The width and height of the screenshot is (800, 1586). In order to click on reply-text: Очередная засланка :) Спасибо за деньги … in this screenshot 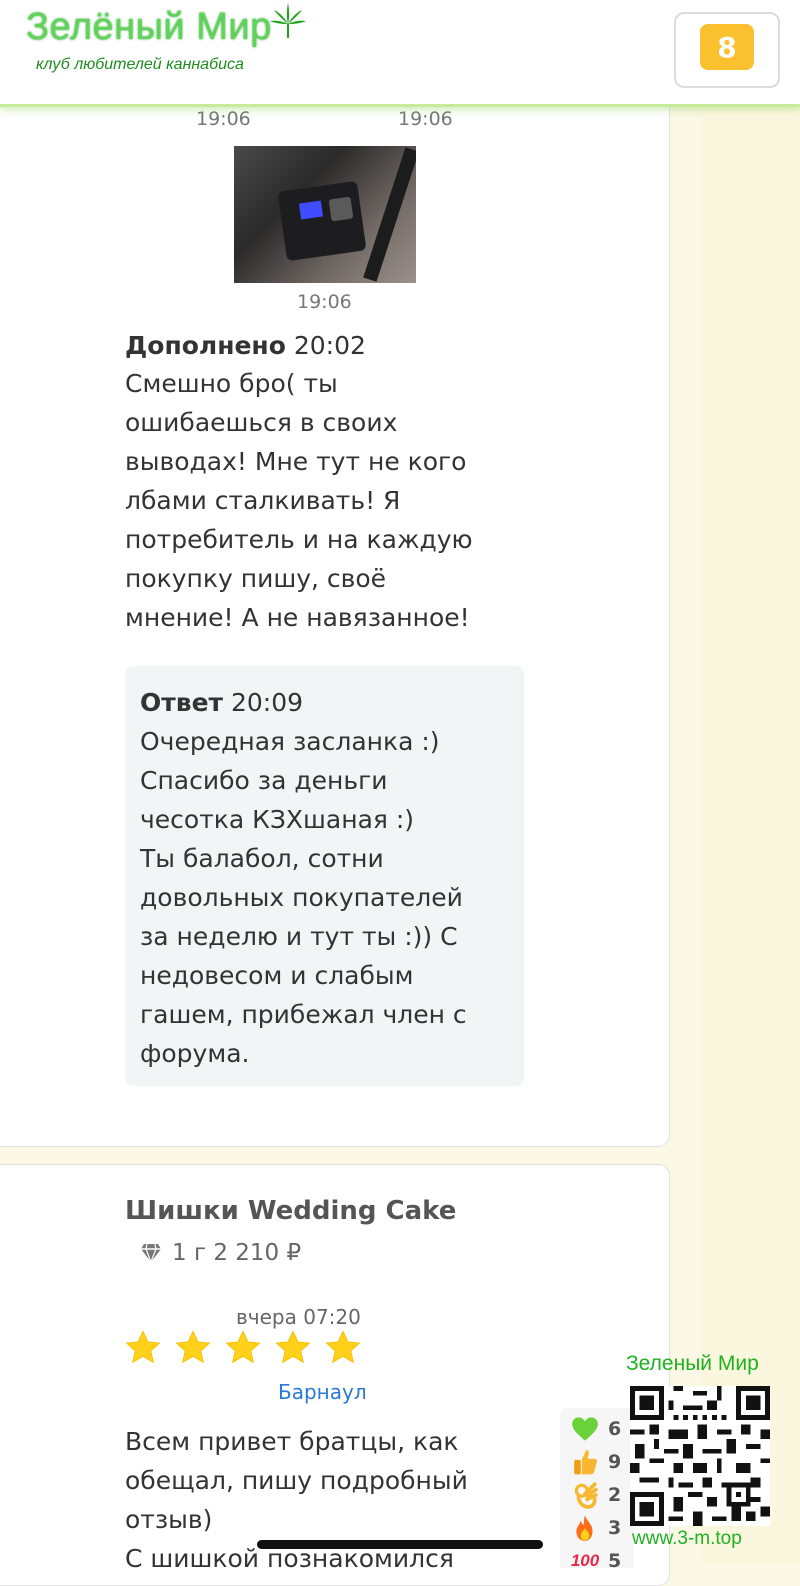, I will do `click(303, 897)`.